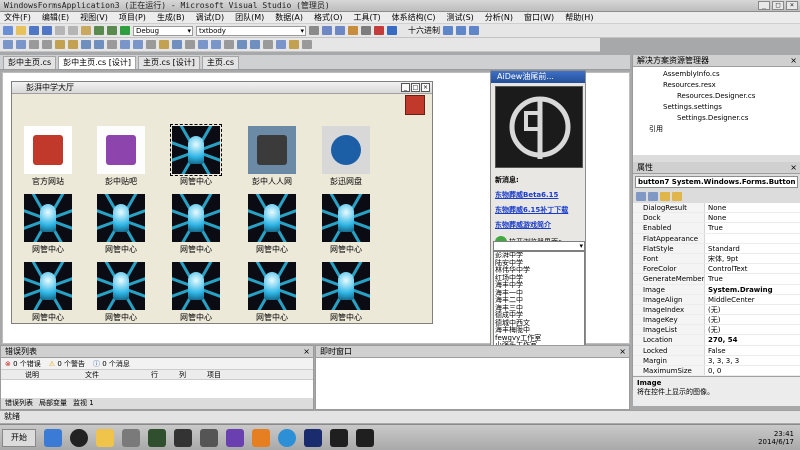 The height and width of the screenshot is (450, 800). I want to click on align-middle-icon, so click(60, 44).